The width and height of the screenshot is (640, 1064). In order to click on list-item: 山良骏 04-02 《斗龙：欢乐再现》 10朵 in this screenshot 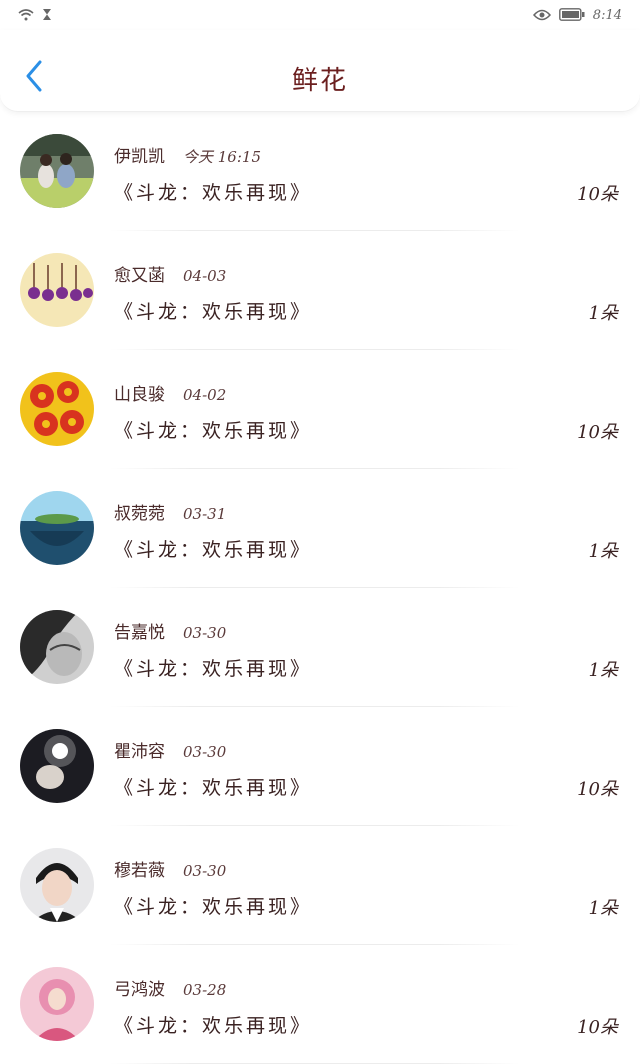, I will do `click(320, 409)`.